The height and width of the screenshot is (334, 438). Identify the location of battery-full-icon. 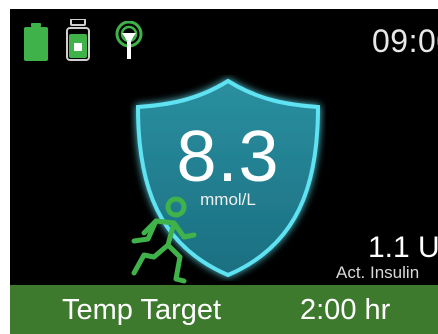
(36, 42).